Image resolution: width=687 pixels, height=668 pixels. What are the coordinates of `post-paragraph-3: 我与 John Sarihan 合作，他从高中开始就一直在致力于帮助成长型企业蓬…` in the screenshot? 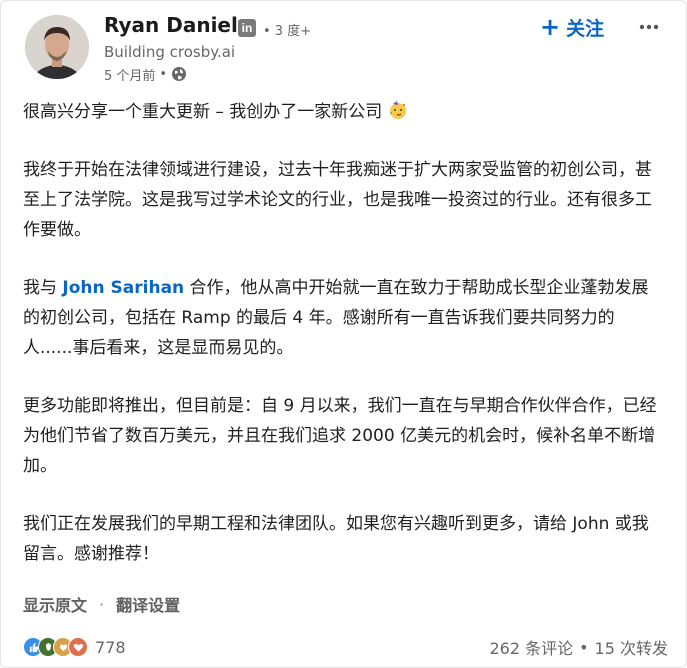 It's located at (343, 318).